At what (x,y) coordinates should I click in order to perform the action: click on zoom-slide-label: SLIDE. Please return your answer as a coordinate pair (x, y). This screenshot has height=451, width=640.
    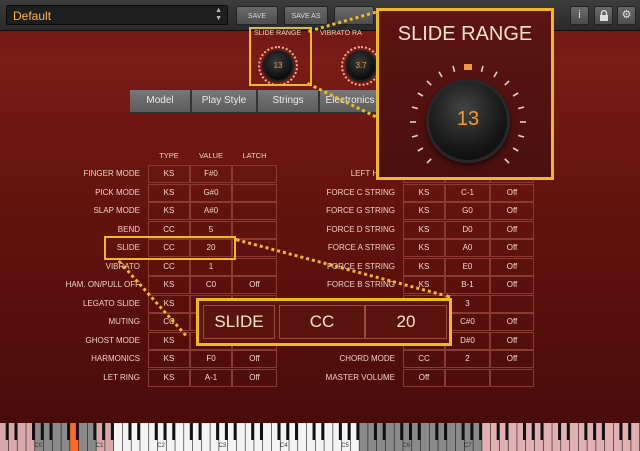
    Looking at the image, I should click on (239, 322).